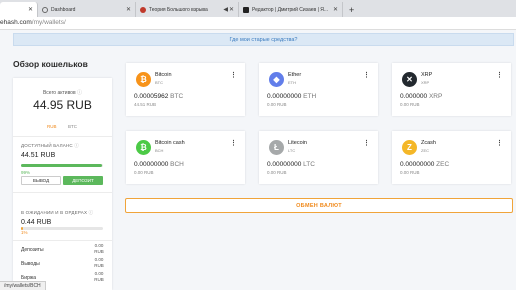  Describe the element at coordinates (99, 248) in the screenshot. I see `deposits-value: 0.00 RUB` at that location.